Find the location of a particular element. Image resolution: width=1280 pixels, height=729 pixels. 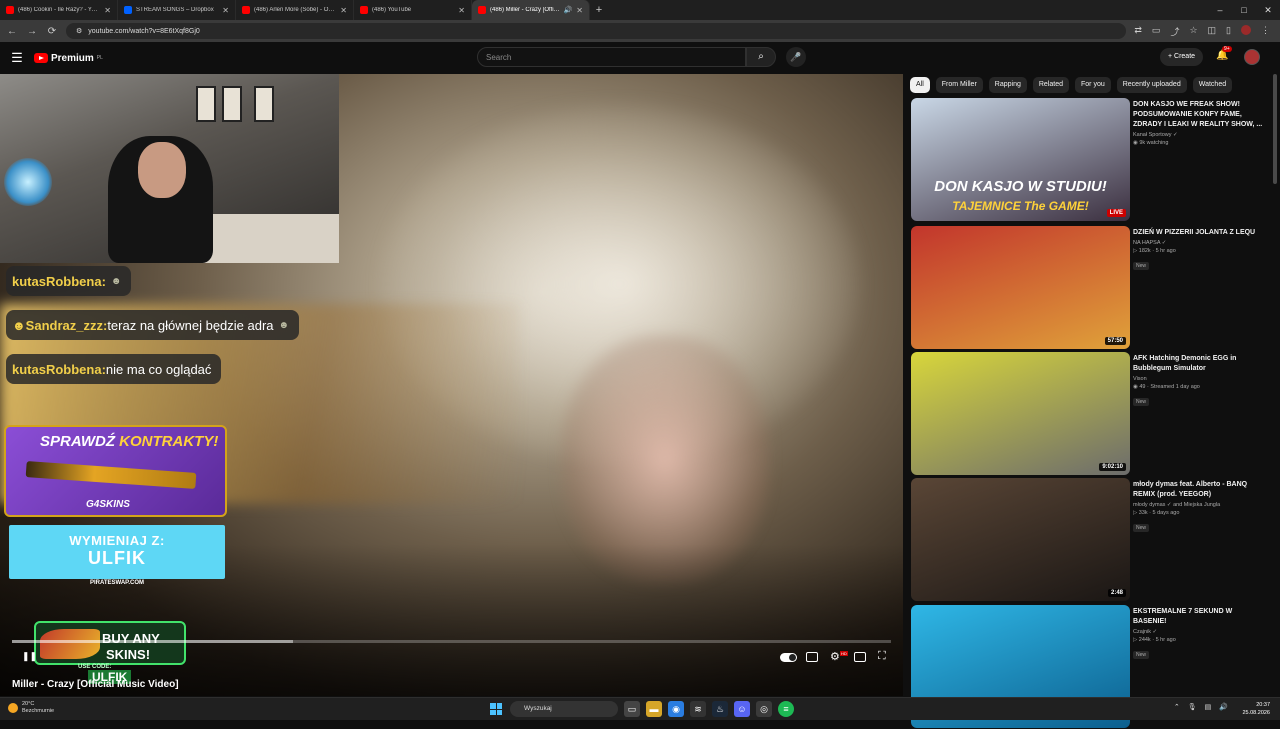

pause-button: ❚❚ is located at coordinates (29, 656).